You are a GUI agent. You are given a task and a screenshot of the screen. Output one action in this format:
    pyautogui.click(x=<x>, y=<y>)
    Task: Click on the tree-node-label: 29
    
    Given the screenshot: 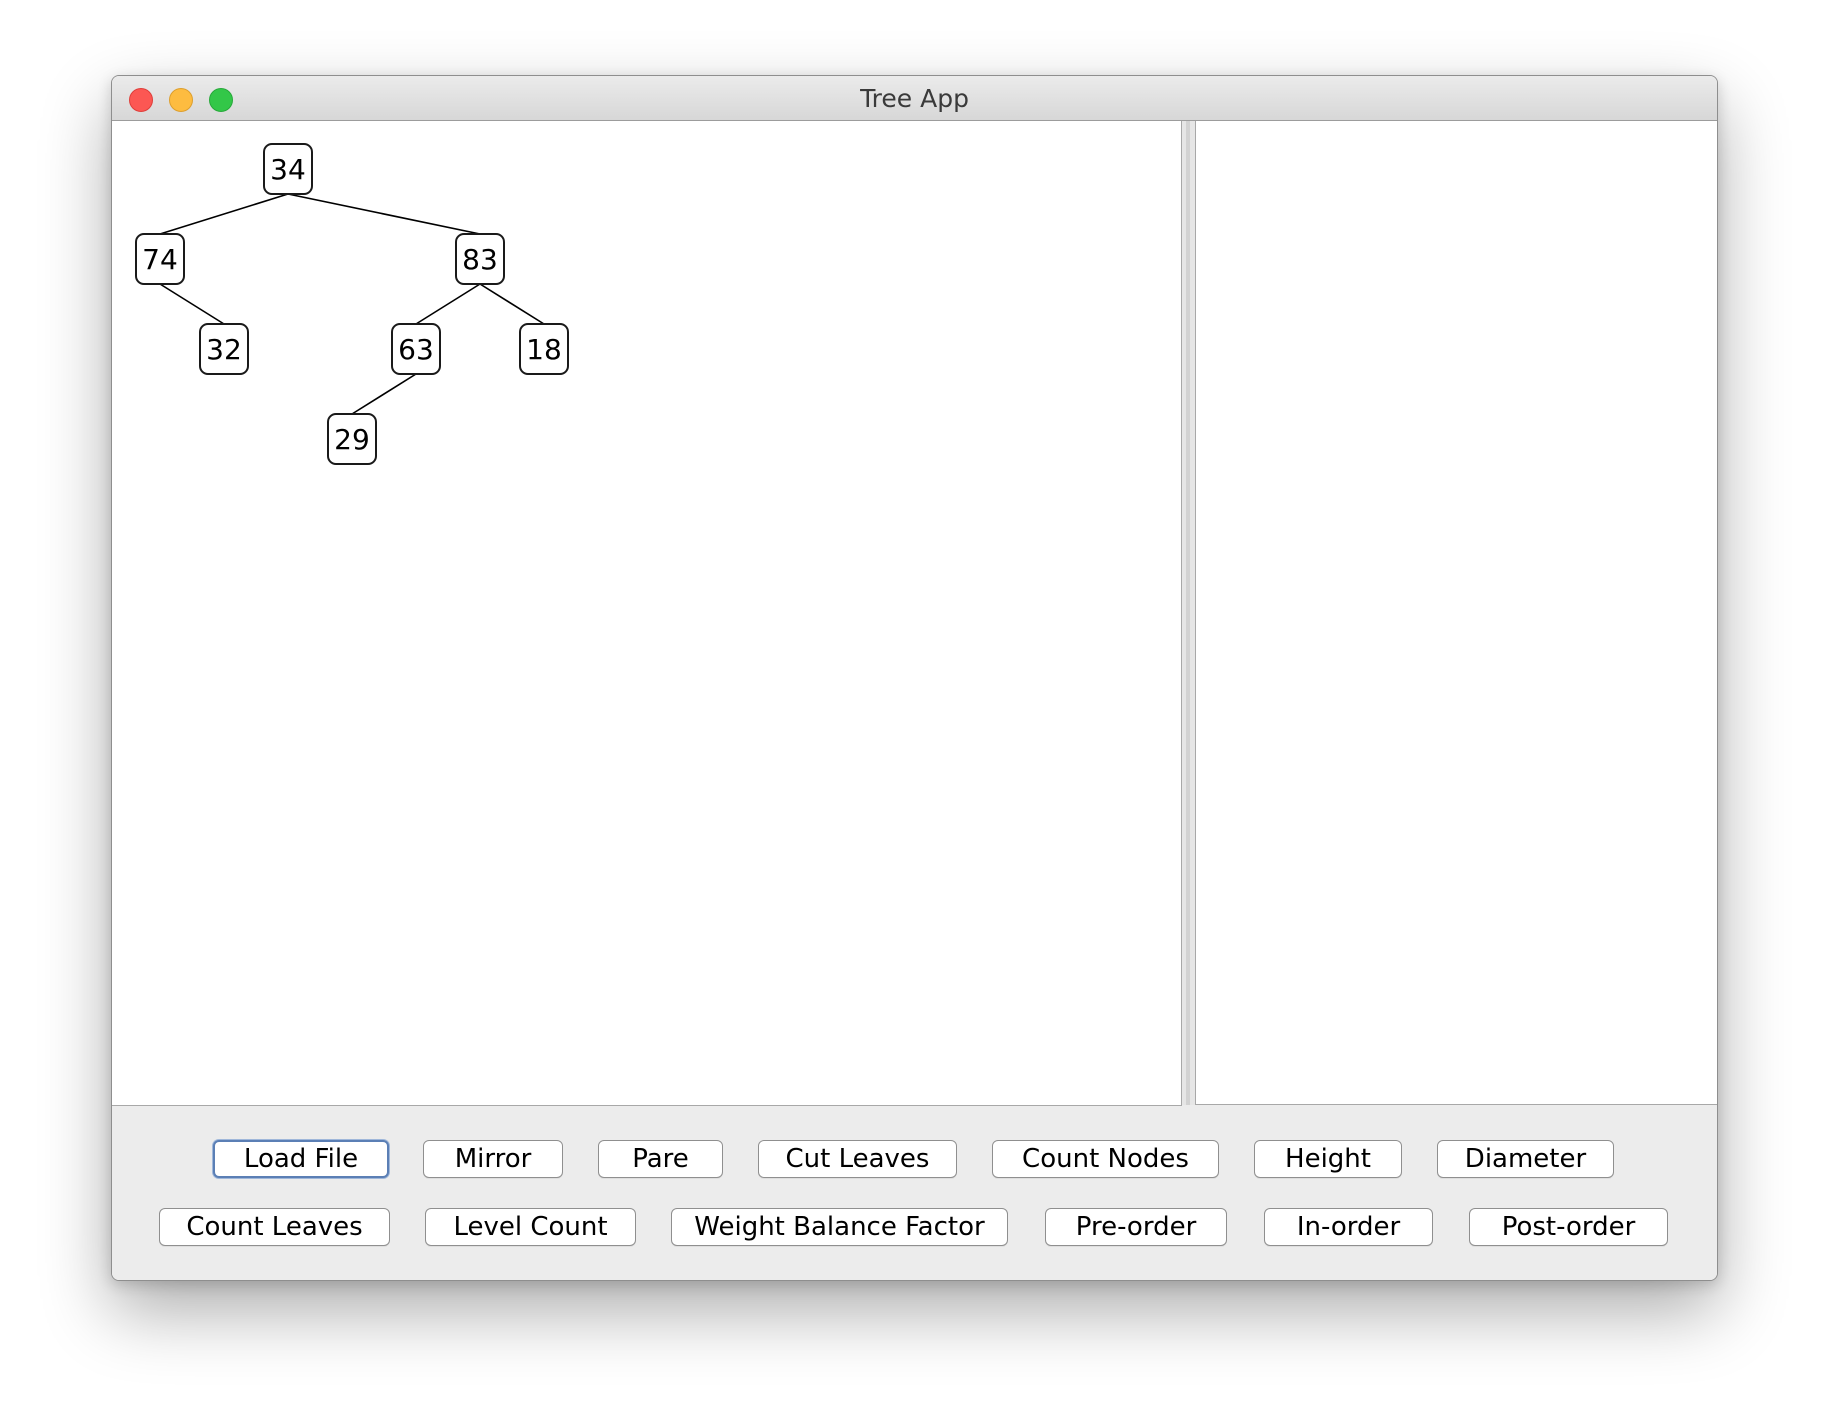 What is the action you would take?
    pyautogui.click(x=352, y=439)
    